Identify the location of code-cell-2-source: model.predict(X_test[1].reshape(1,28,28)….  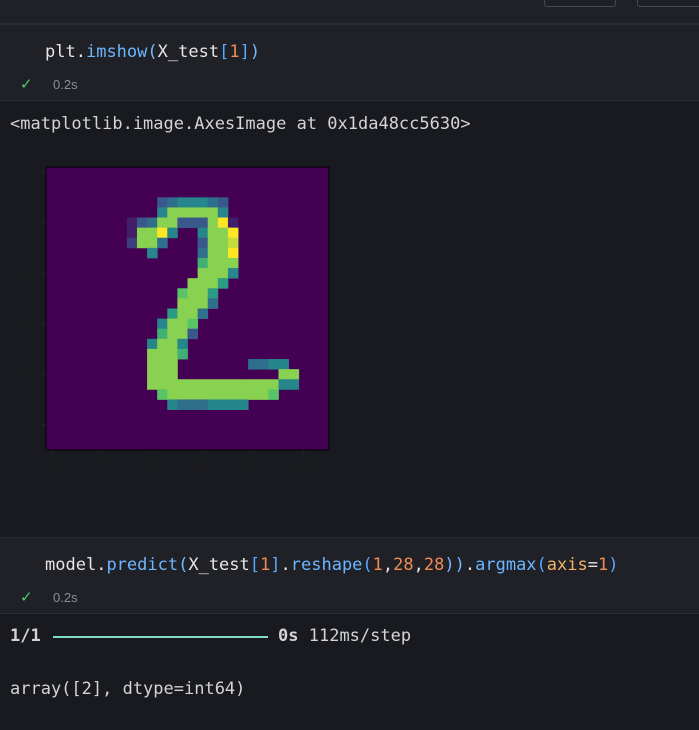
(332, 565).